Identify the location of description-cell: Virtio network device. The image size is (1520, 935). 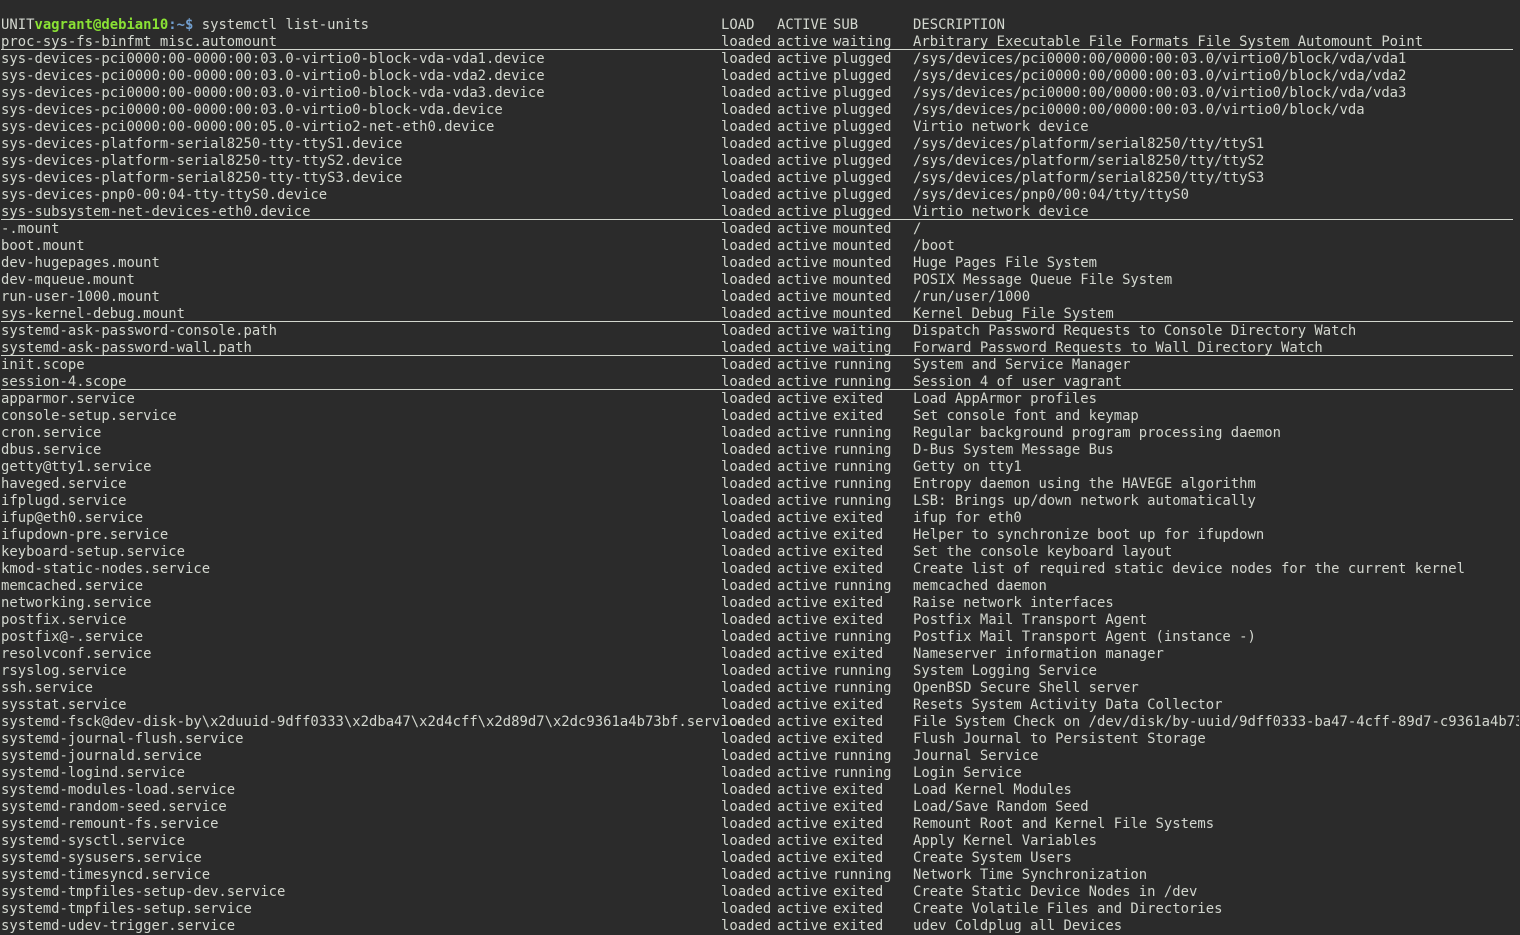
(1001, 127).